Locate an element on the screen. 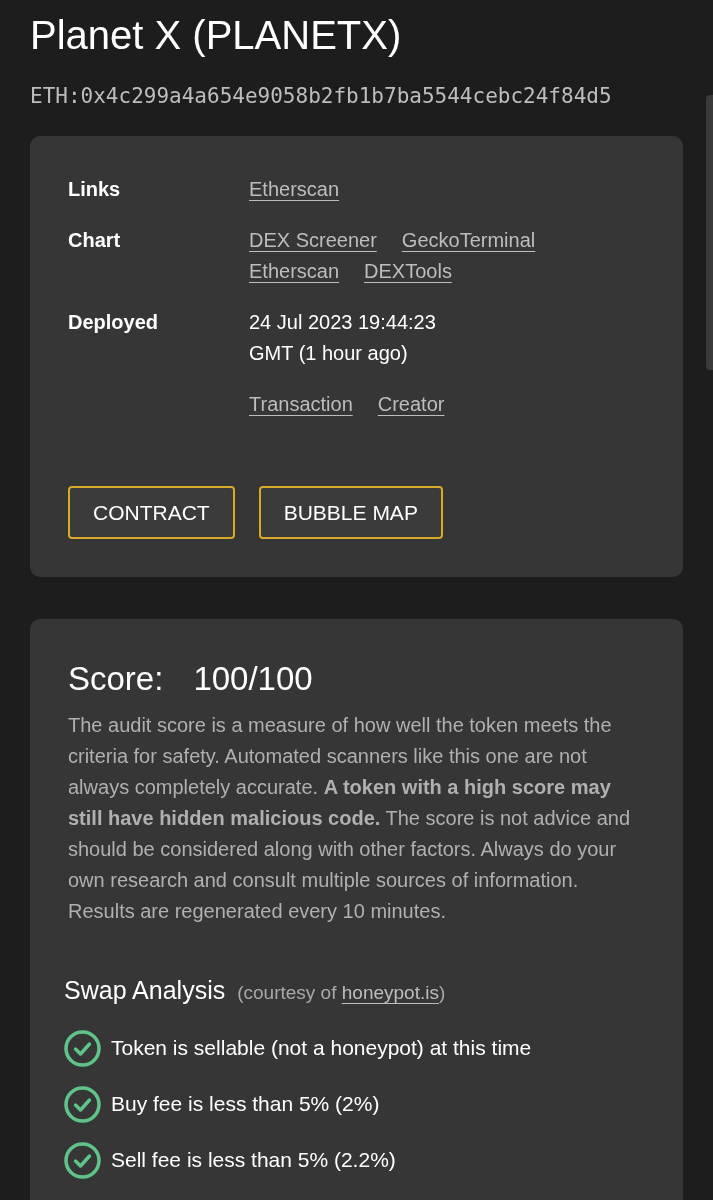 The height and width of the screenshot is (1200, 713). action-button: BUBBLE MAP is located at coordinates (350, 512).